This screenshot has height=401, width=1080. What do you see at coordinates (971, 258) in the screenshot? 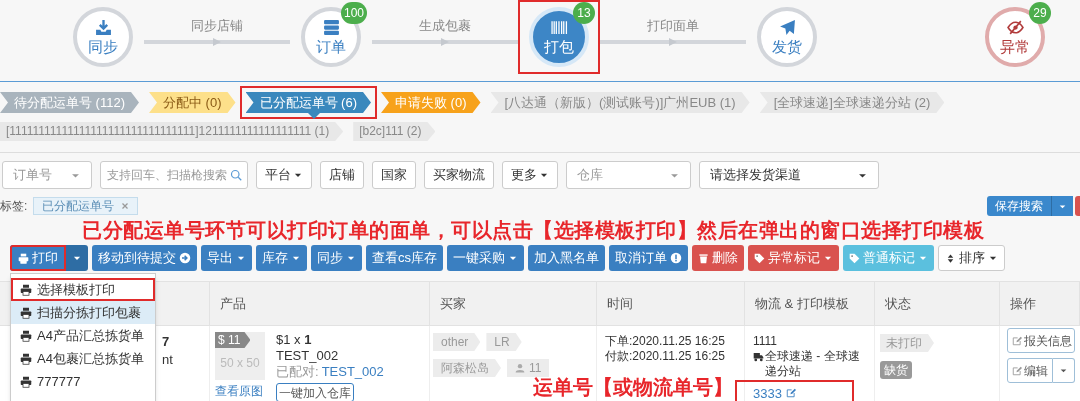
I see `toolbar-button: 排序` at bounding box center [971, 258].